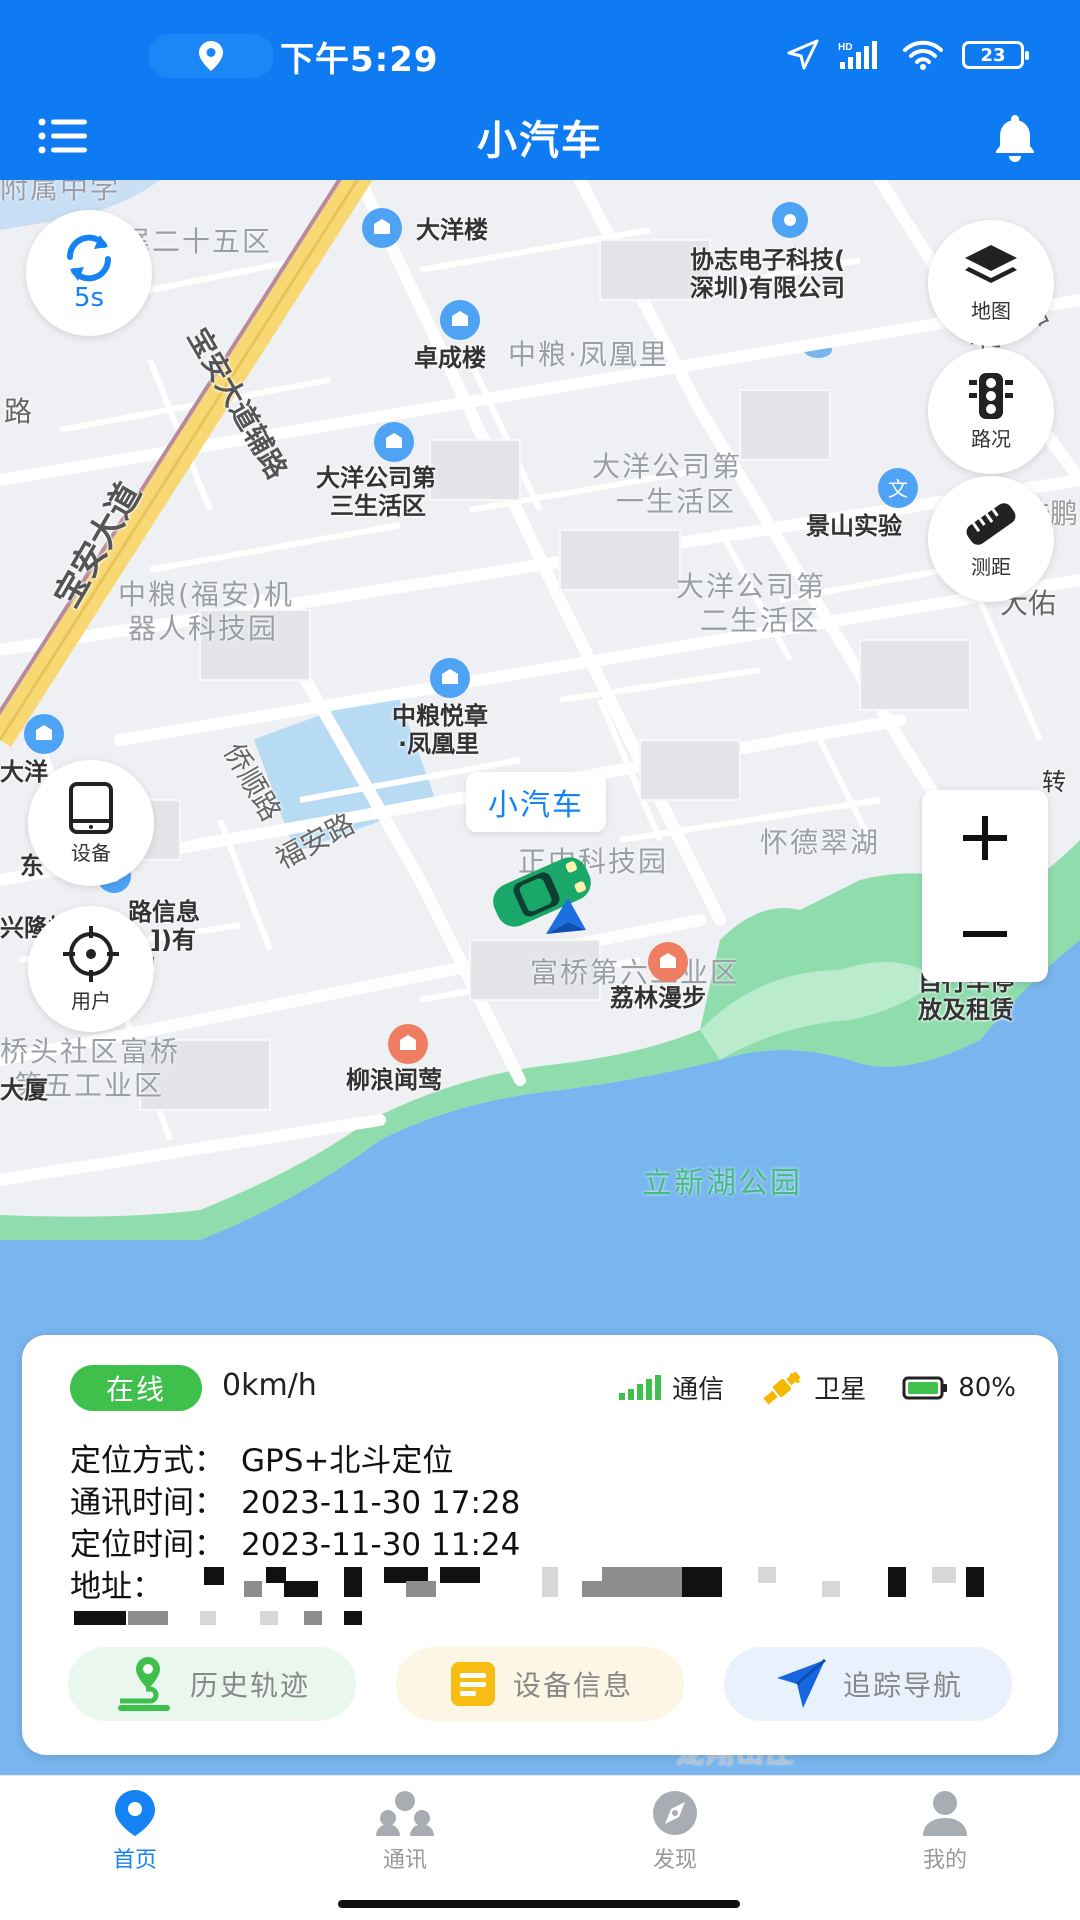 Image resolution: width=1080 pixels, height=1920 pixels. Describe the element at coordinates (640, 1387) in the screenshot. I see `signal-strength-icon` at that location.